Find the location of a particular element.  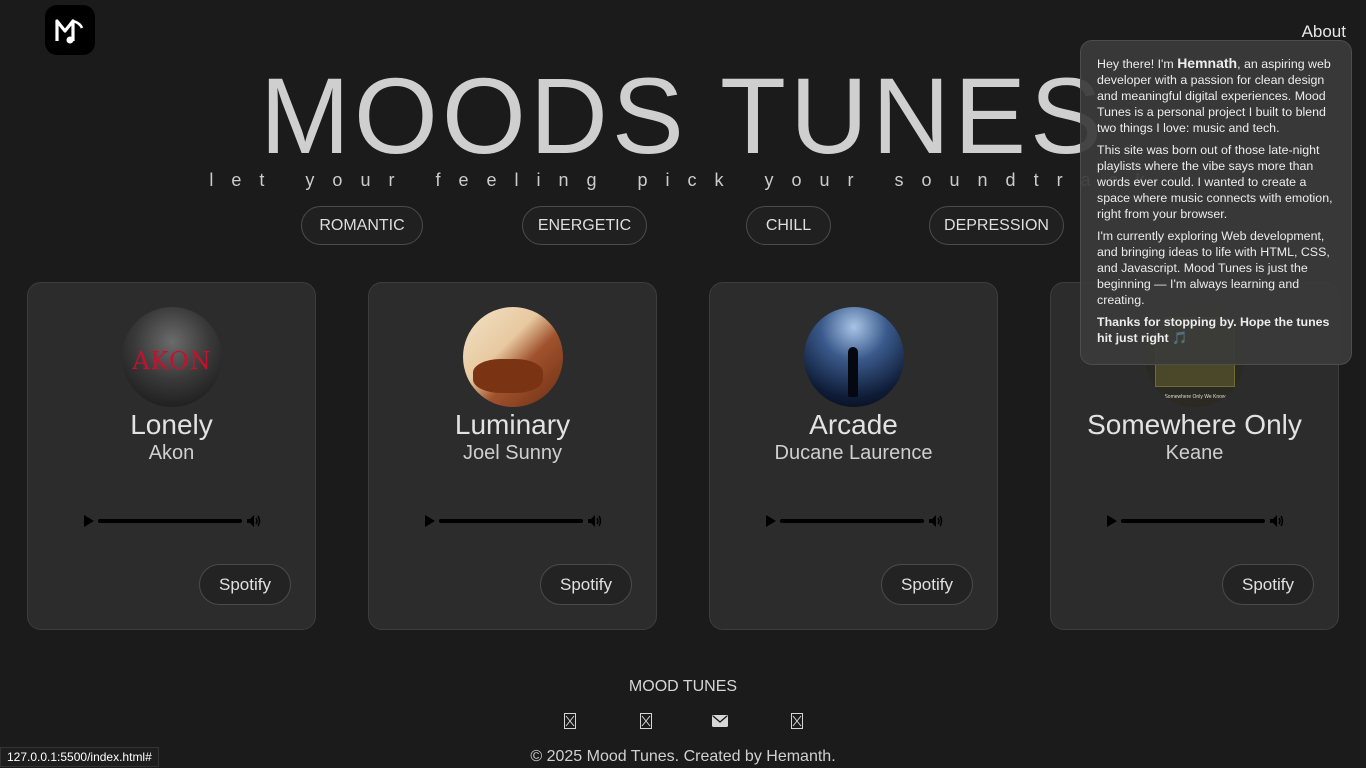

mood-button-chill: CHILL is located at coordinates (788, 225).